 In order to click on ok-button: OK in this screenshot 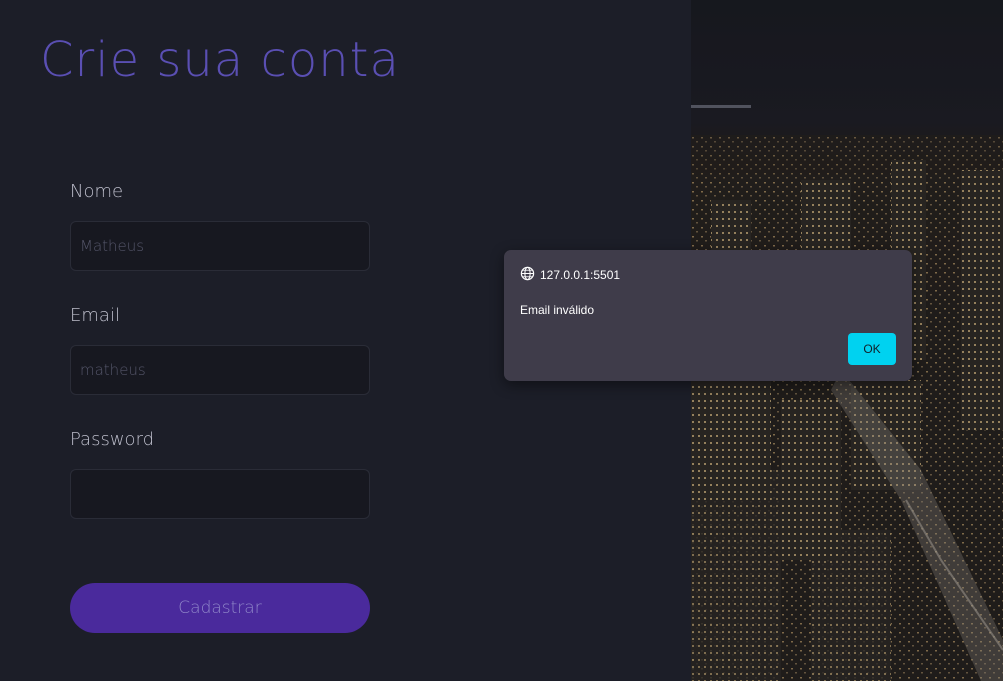, I will do `click(872, 349)`.